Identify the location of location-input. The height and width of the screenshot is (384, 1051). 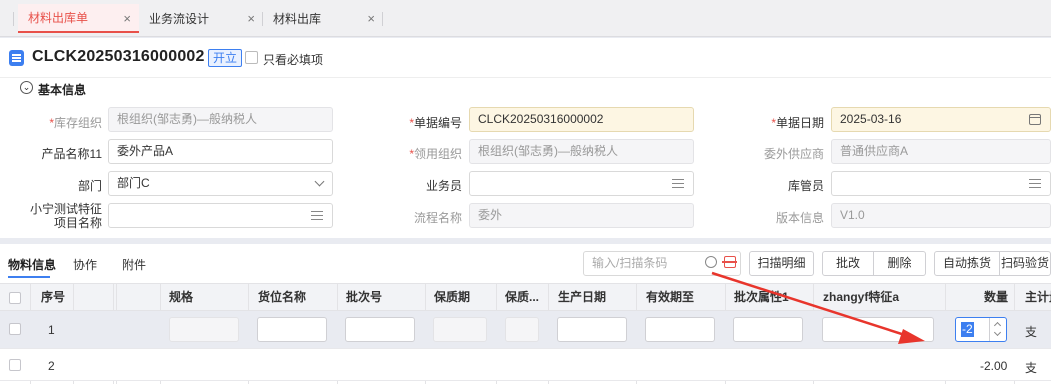
(292, 329).